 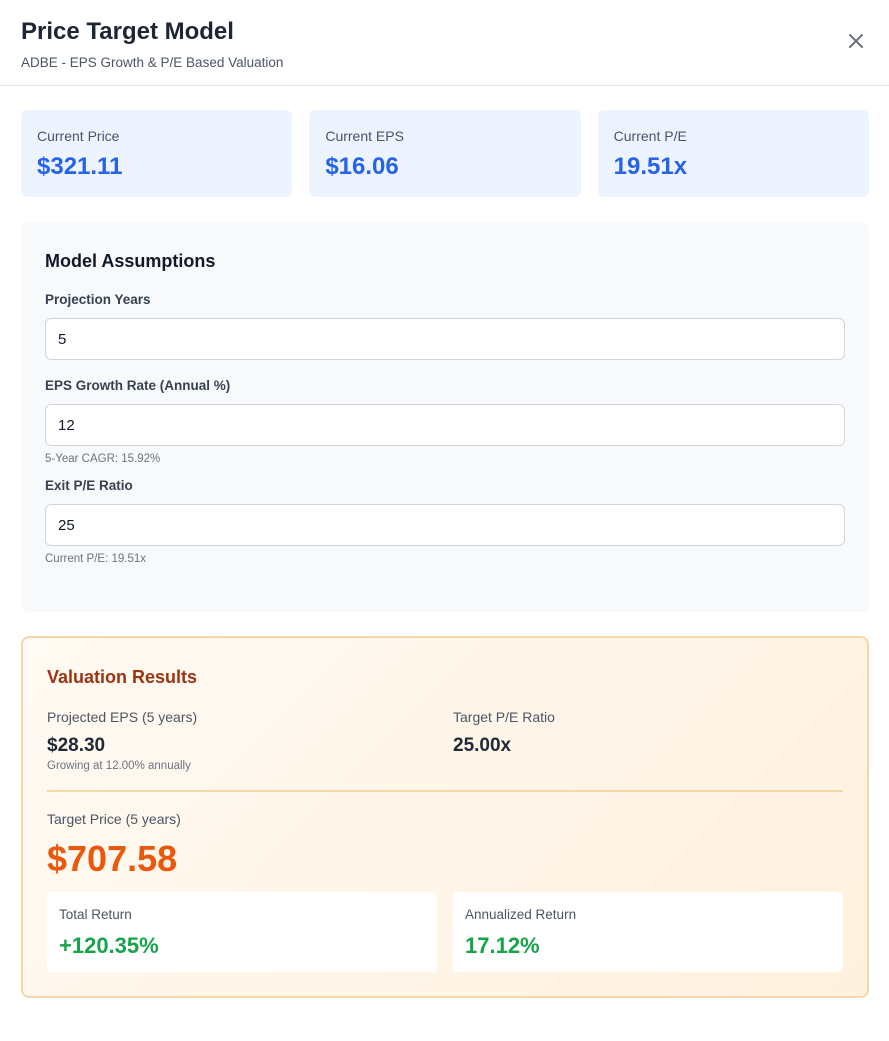 I want to click on eps-growth-input: 12, so click(x=445, y=425).